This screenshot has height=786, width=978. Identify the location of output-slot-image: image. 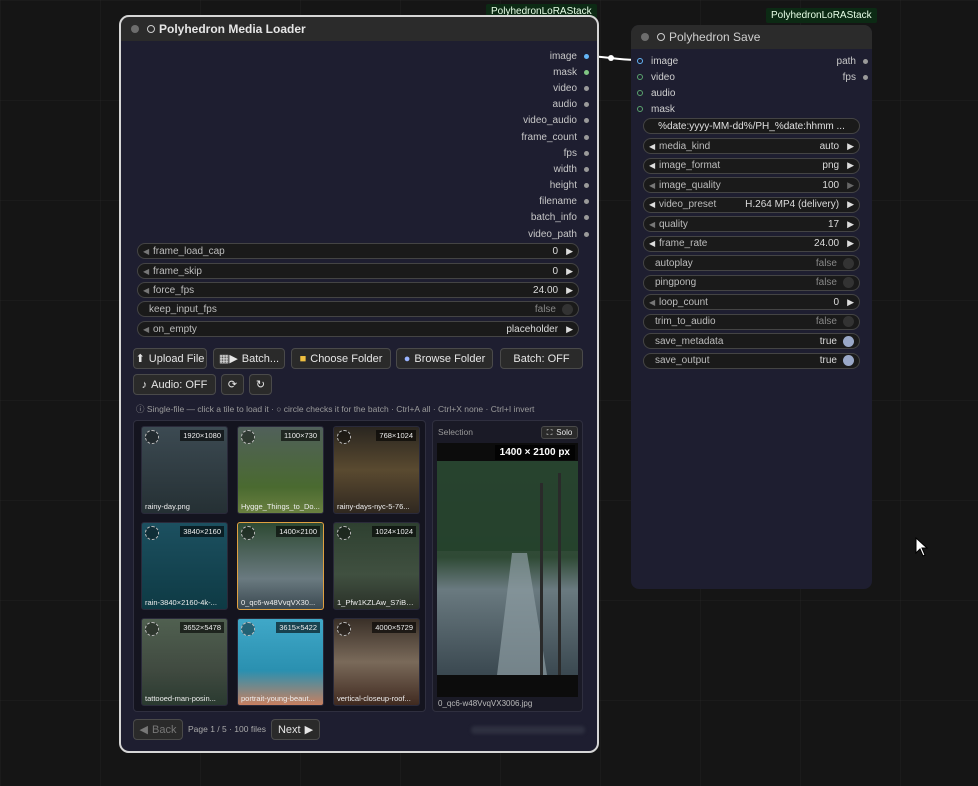
(555, 56).